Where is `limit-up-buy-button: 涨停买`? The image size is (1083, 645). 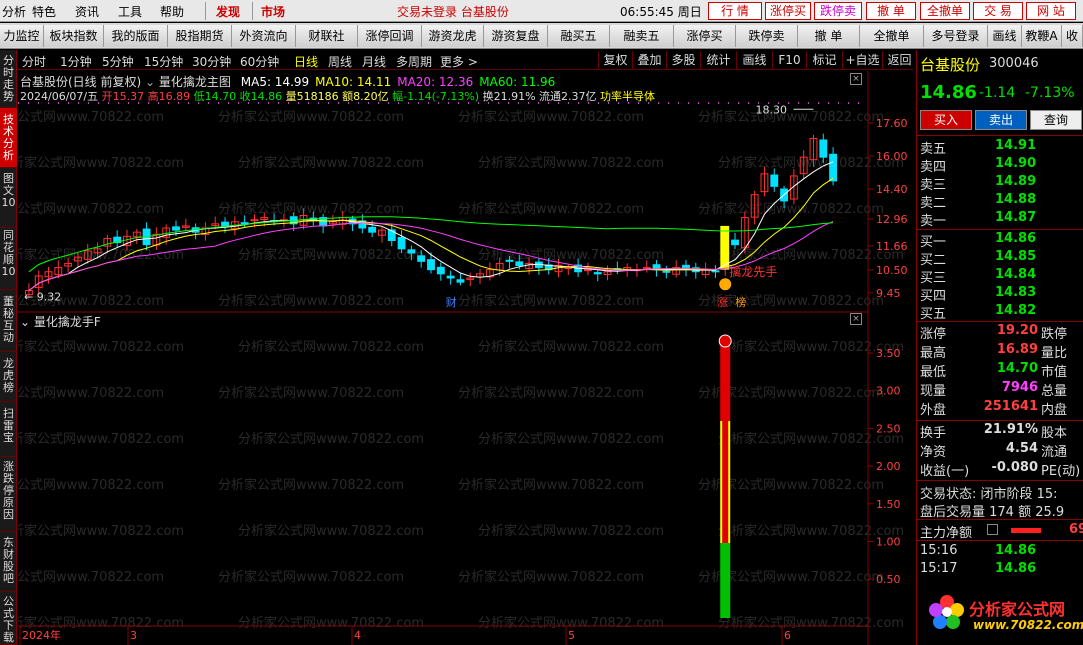
limit-up-buy-button: 涨停买 is located at coordinates (788, 11).